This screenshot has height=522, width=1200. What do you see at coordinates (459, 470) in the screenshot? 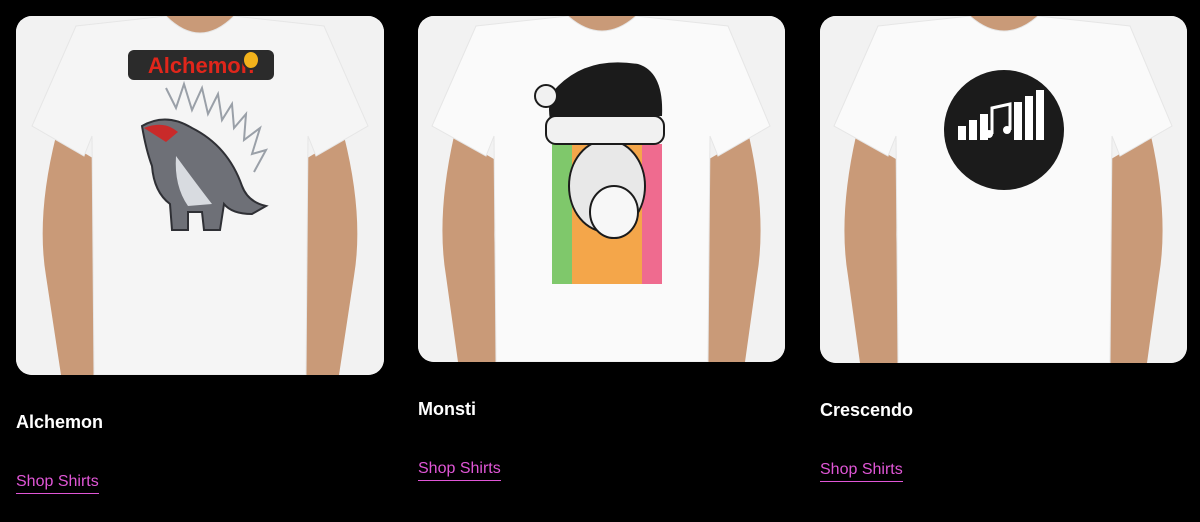
I see `shop-shirts-link-monsti: Shop Shirts` at bounding box center [459, 470].